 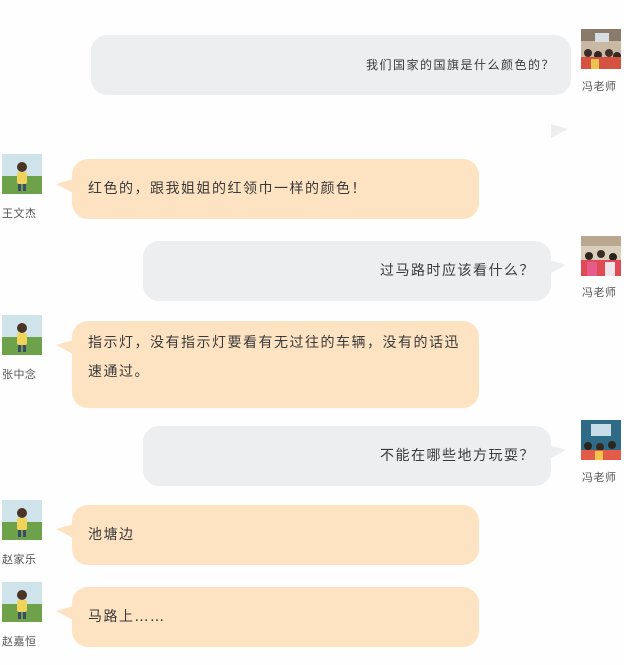 I want to click on speaker-name: 张中念, so click(x=19, y=374).